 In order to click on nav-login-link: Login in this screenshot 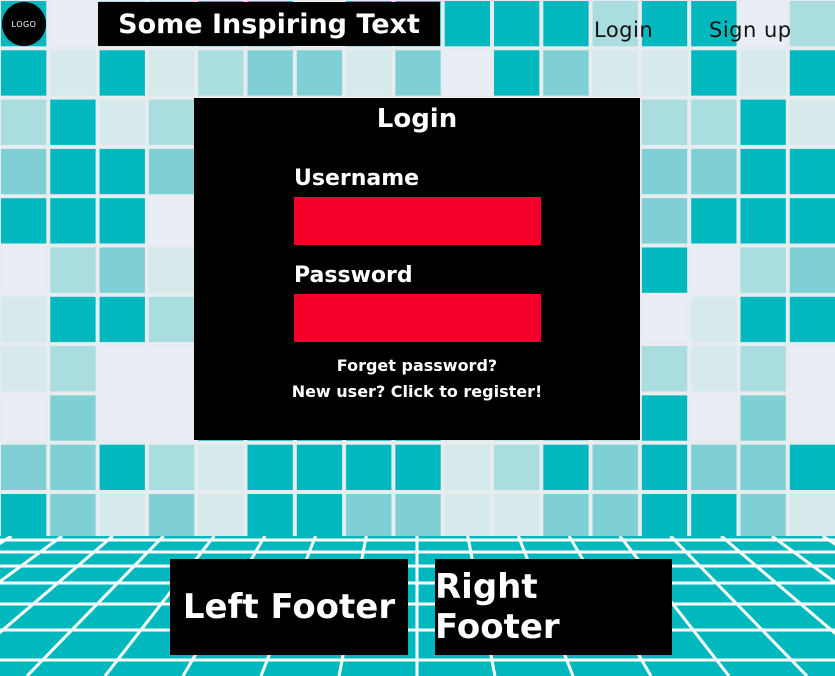, I will do `click(623, 30)`.